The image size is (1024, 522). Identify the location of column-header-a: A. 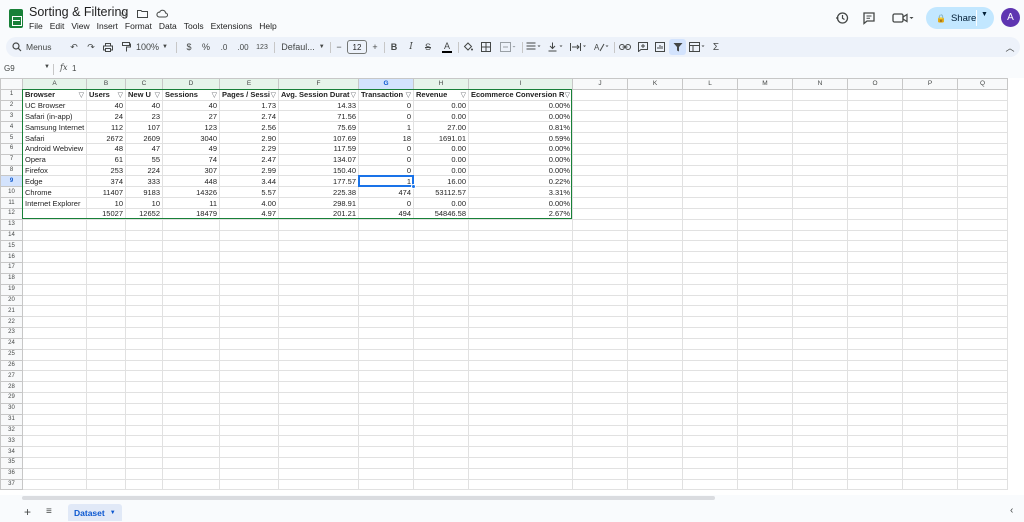
(54, 84).